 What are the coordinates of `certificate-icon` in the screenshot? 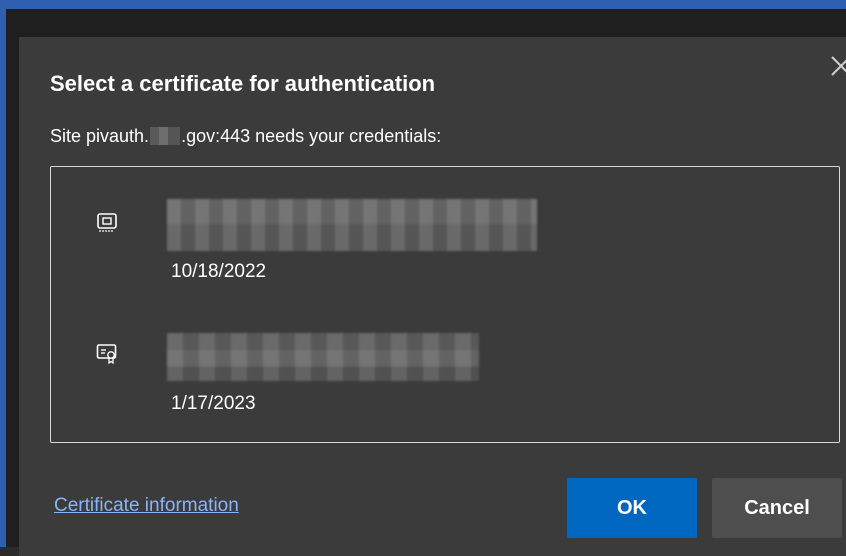 It's located at (106, 354).